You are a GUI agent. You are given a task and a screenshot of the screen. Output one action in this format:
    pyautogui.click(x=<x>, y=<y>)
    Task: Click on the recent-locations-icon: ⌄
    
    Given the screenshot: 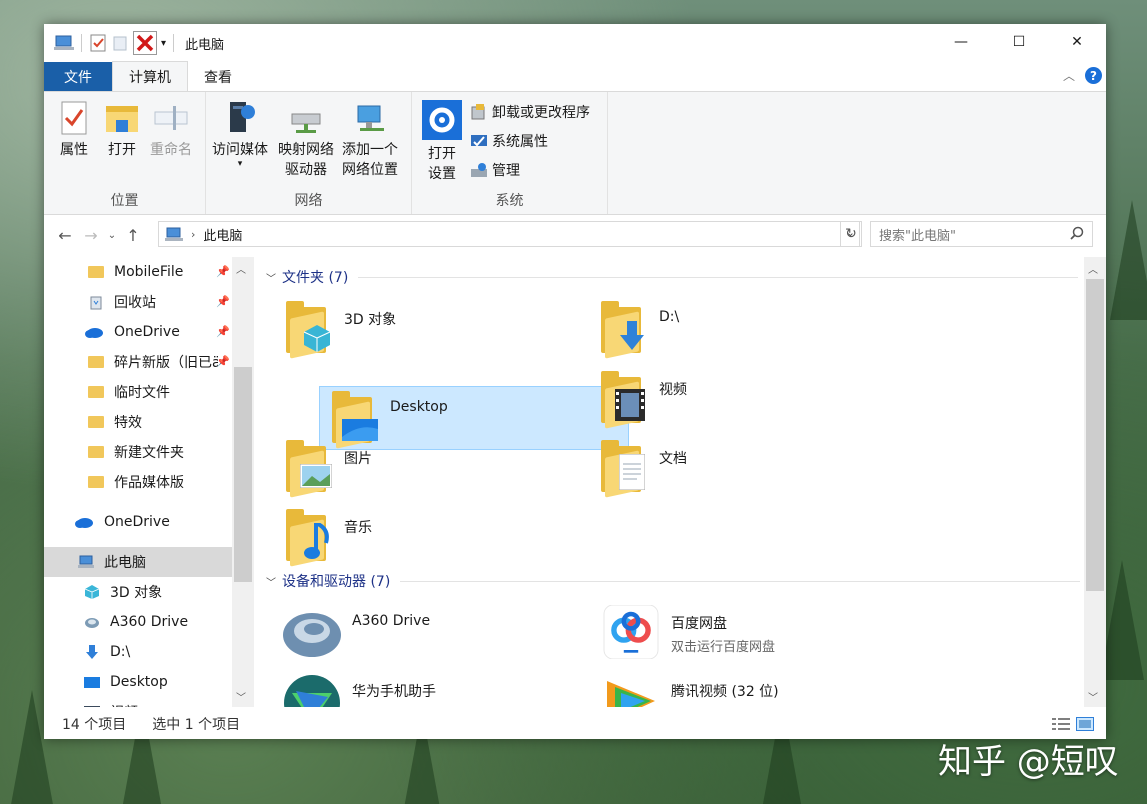 What is the action you would take?
    pyautogui.click(x=112, y=235)
    